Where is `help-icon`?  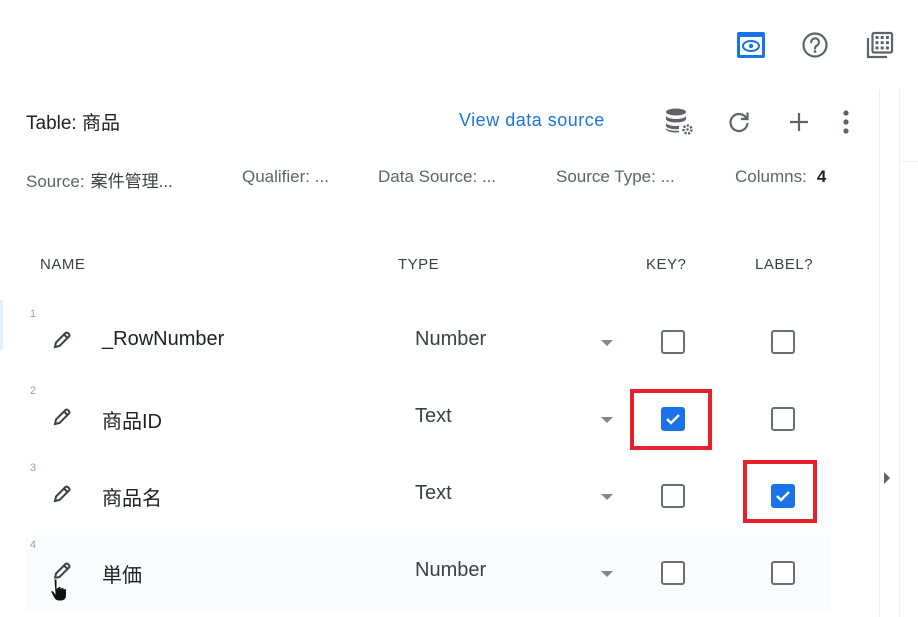
help-icon is located at coordinates (815, 45).